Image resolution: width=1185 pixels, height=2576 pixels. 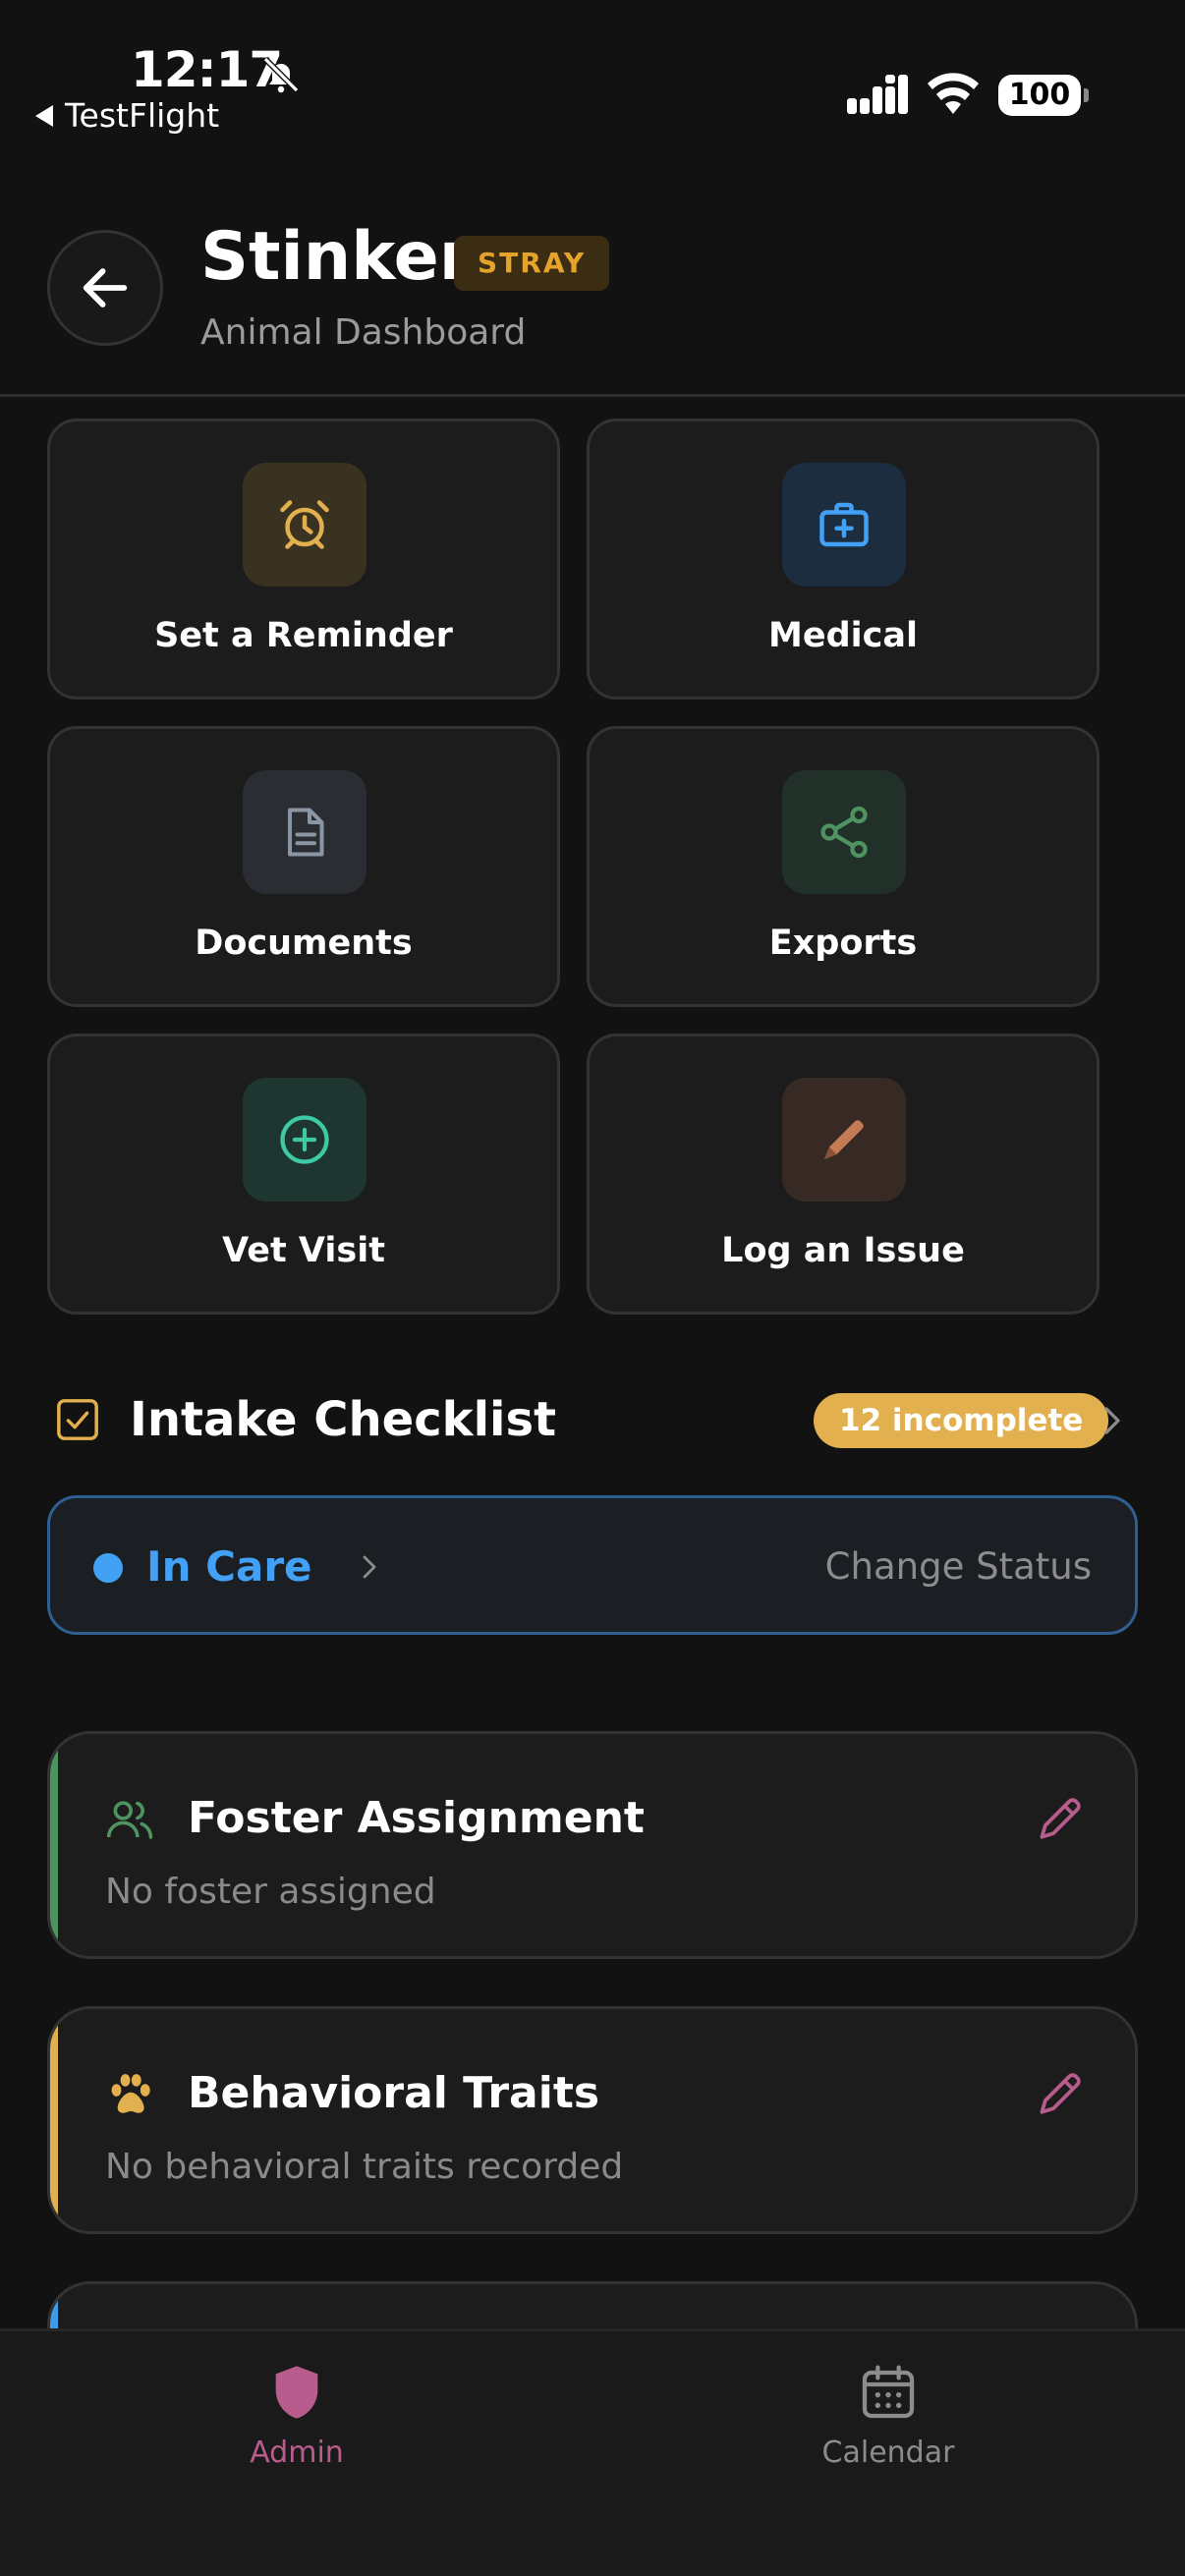 What do you see at coordinates (364, 332) in the screenshot?
I see `page-subtitle: Animal Dashboard` at bounding box center [364, 332].